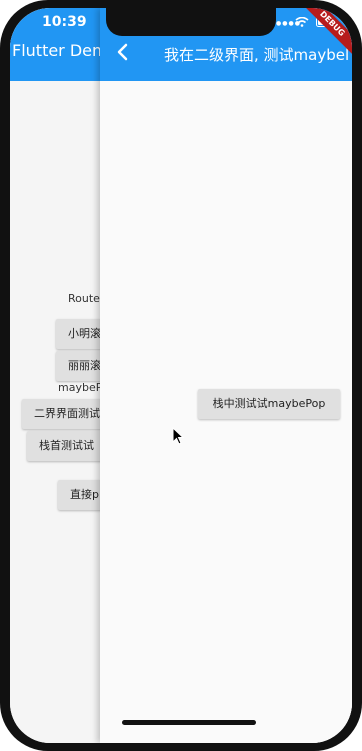 The image size is (362, 751). I want to click on mouse-cursor-icon, so click(178, 436).